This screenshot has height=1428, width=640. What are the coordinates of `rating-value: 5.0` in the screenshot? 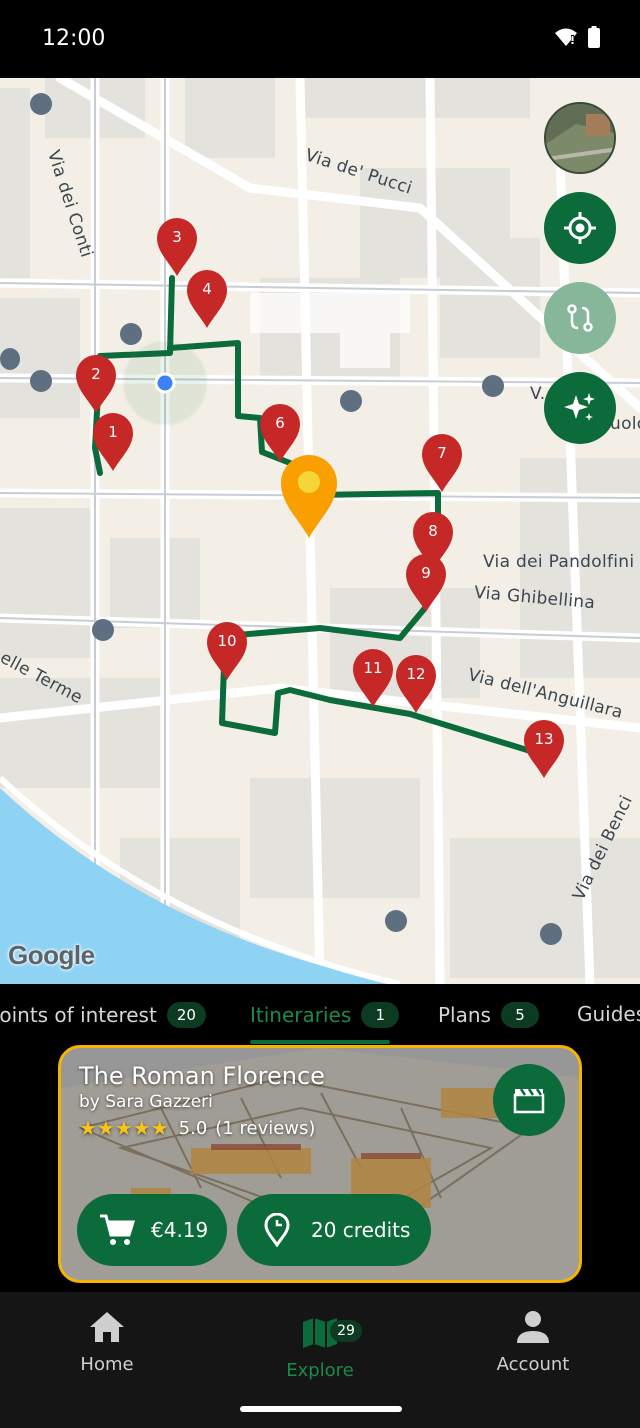 It's located at (193, 1128).